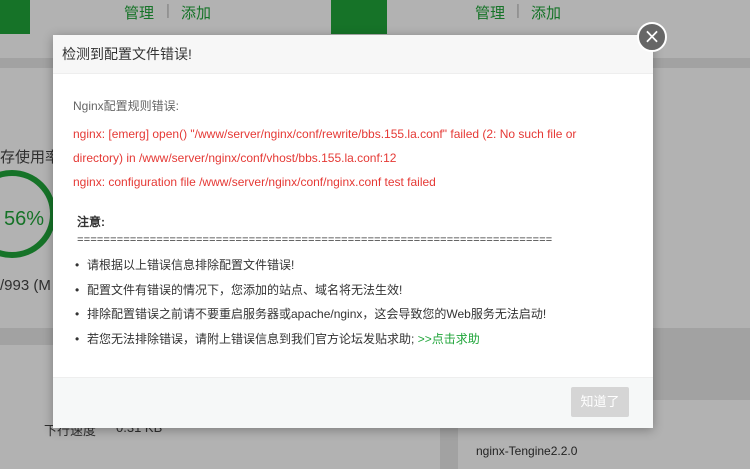  Describe the element at coordinates (449, 339) in the screenshot. I see `help-link: >>点击求助` at that location.